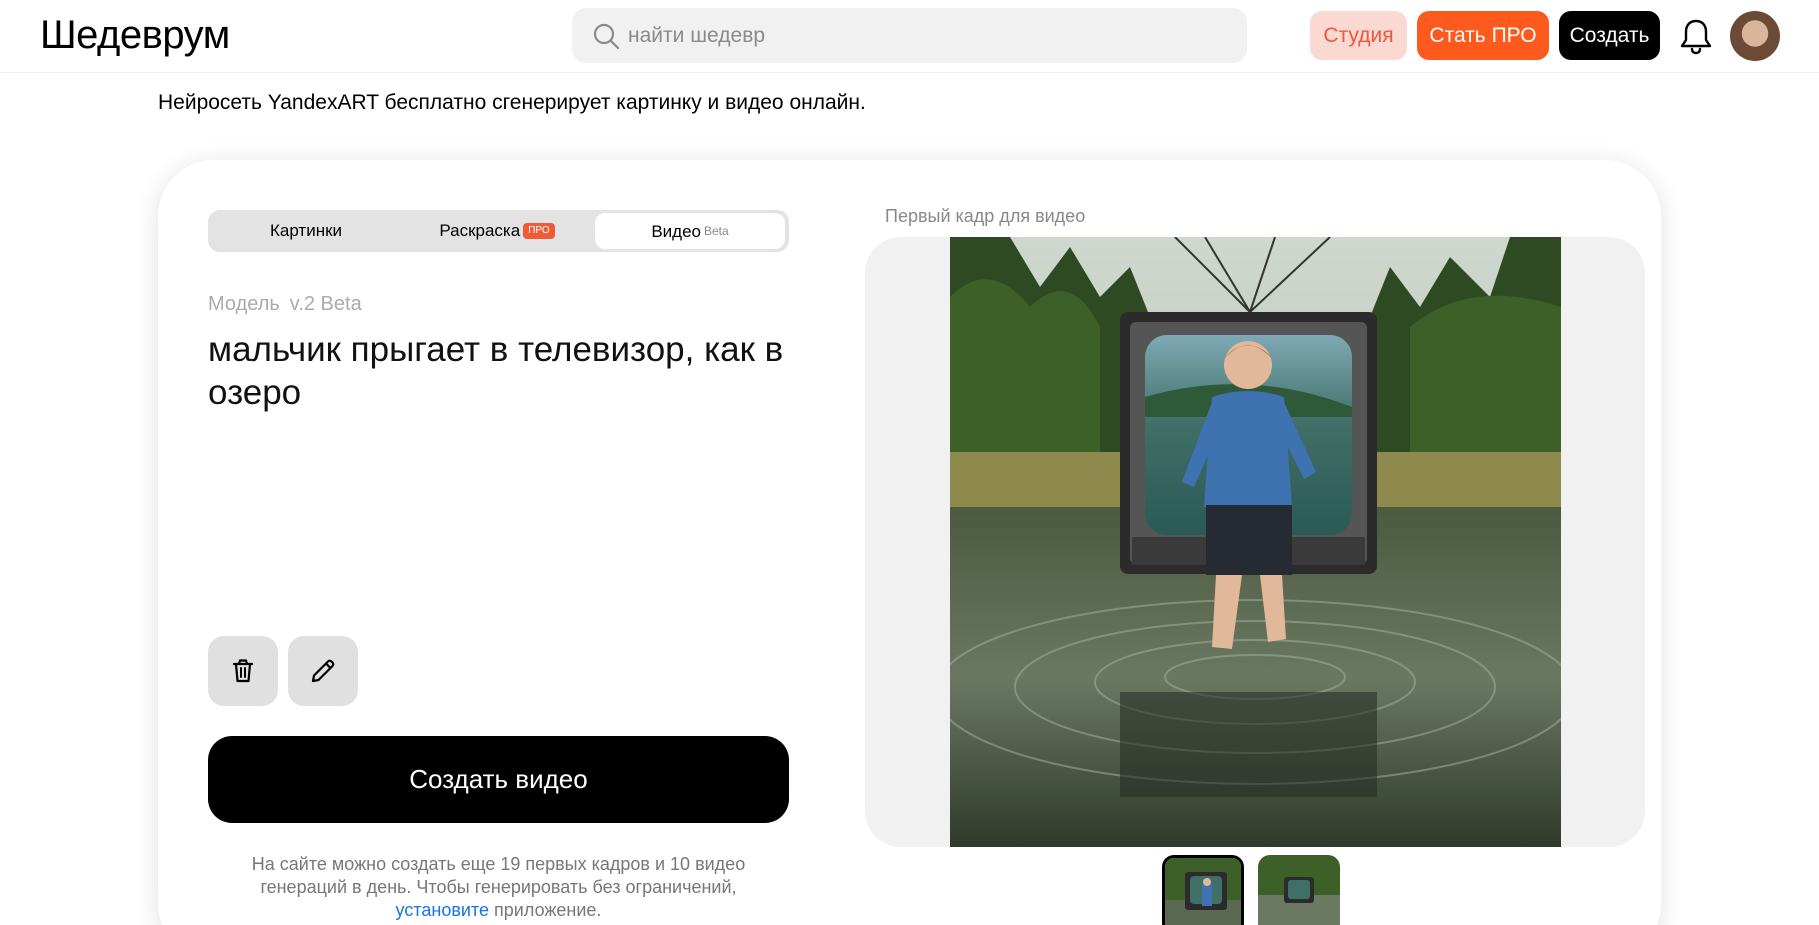 This screenshot has width=1819, height=925. What do you see at coordinates (928, 35) in the screenshot?
I see `search-input` at bounding box center [928, 35].